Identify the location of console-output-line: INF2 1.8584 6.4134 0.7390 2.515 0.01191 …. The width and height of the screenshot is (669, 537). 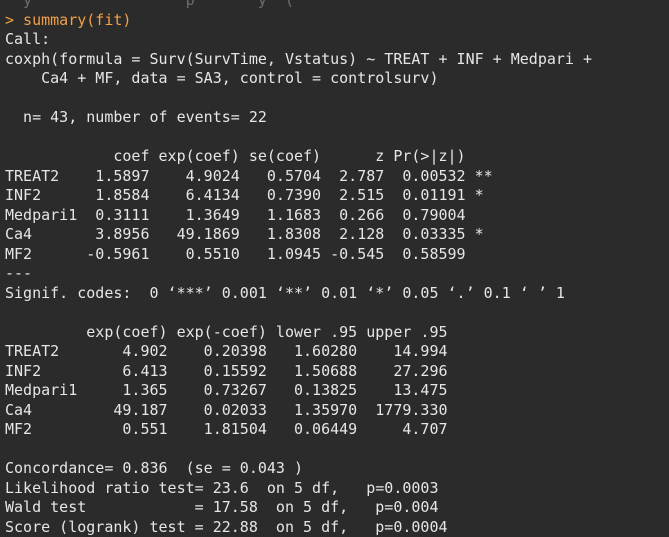
(337, 196).